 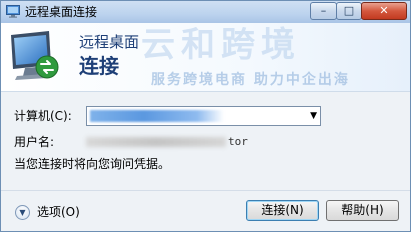 I want to click on username-suffix: tor, so click(x=238, y=141).